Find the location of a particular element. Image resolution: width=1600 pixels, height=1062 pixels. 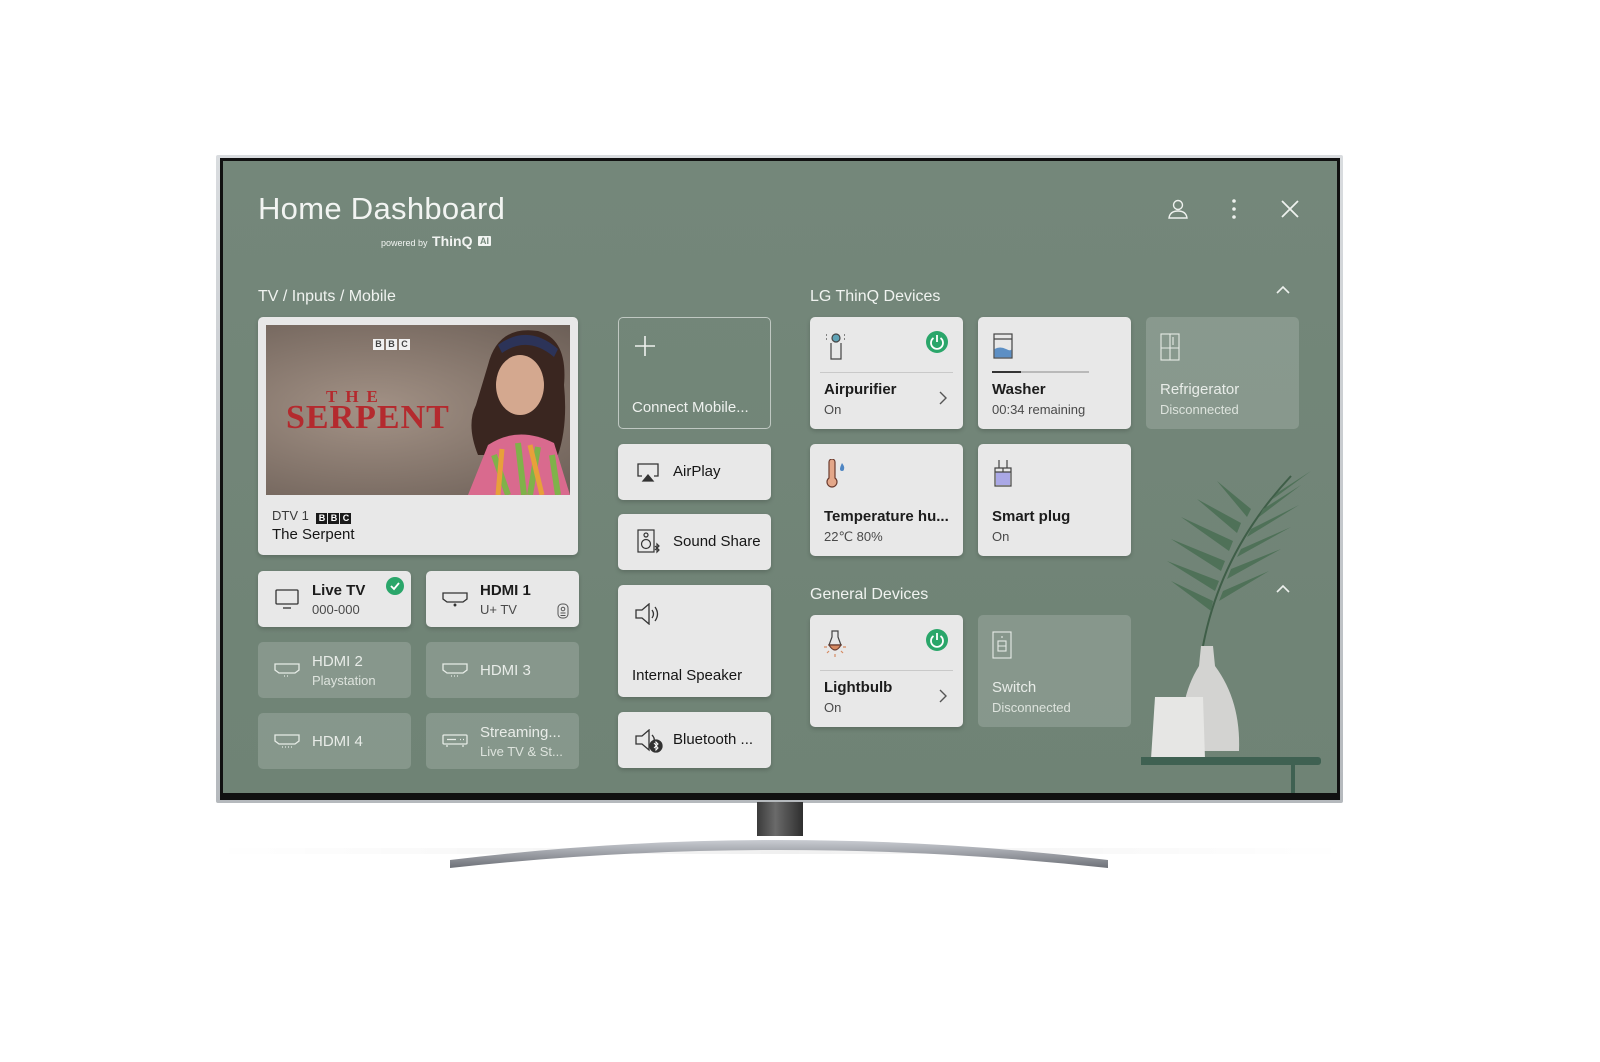

section-title-thinq: LG ThinQ Devices is located at coordinates (875, 296).